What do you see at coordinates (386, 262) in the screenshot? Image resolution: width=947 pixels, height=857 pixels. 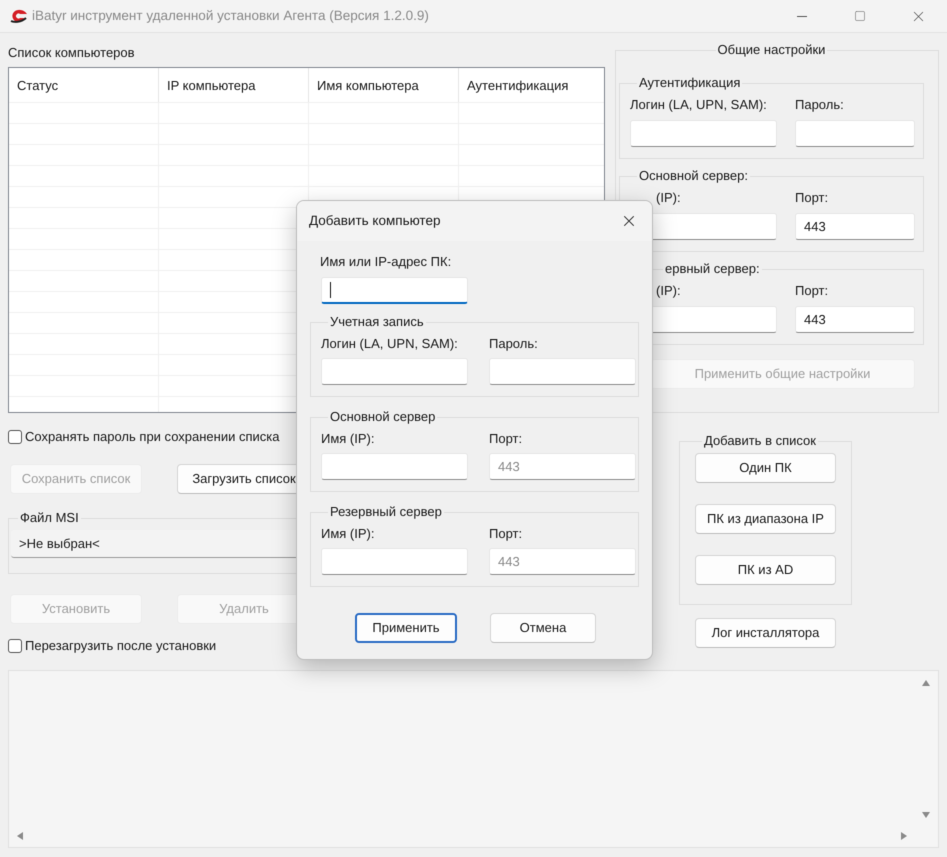 I see `field-label: Имя или IP-адрес ПК:` at bounding box center [386, 262].